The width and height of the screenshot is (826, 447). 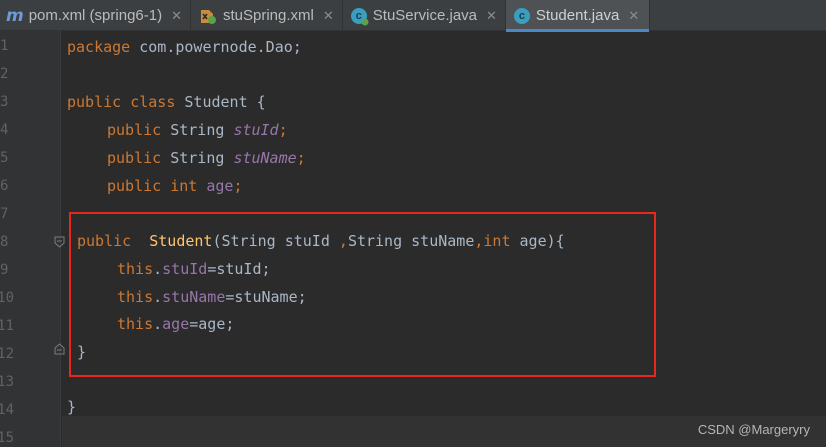 I want to click on code-line-1: package com.powernode.Dao;, so click(x=184, y=47).